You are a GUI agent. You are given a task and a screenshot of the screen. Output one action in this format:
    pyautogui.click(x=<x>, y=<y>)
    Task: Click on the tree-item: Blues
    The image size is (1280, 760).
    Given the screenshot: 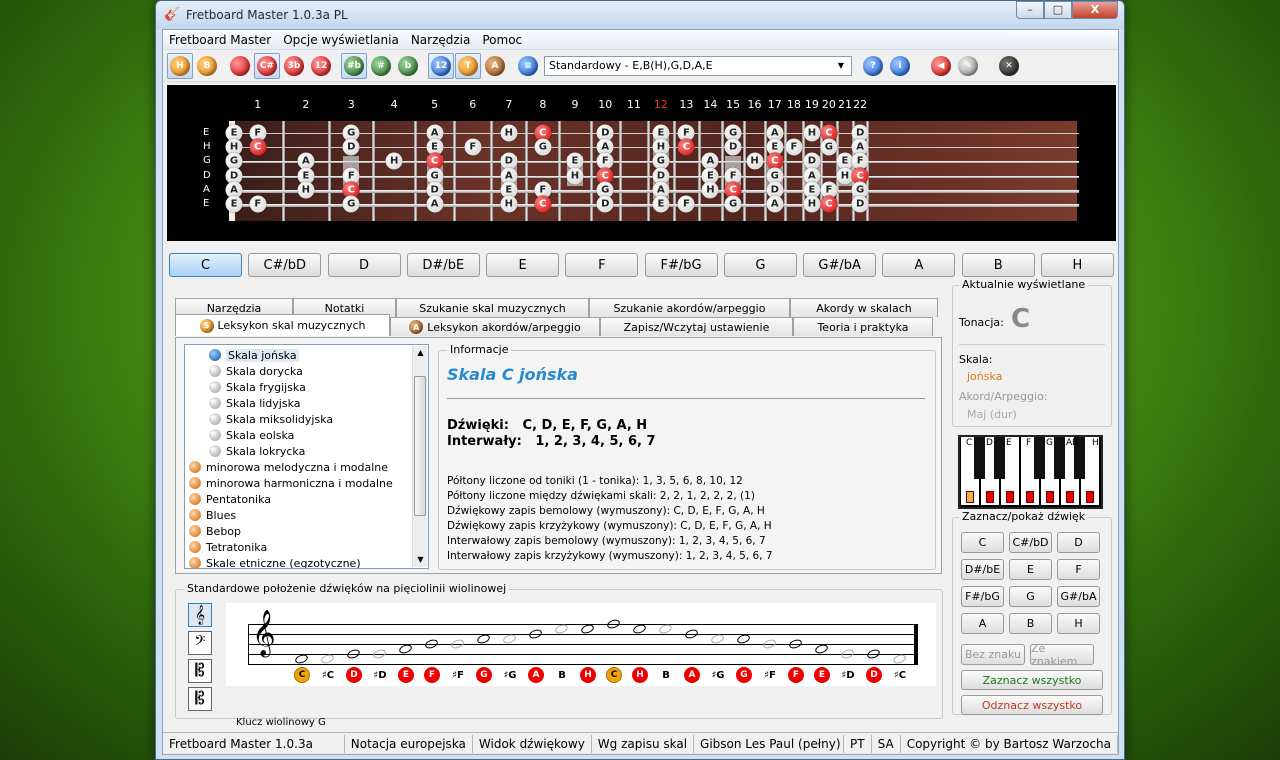 What is the action you would take?
    pyautogui.click(x=306, y=515)
    